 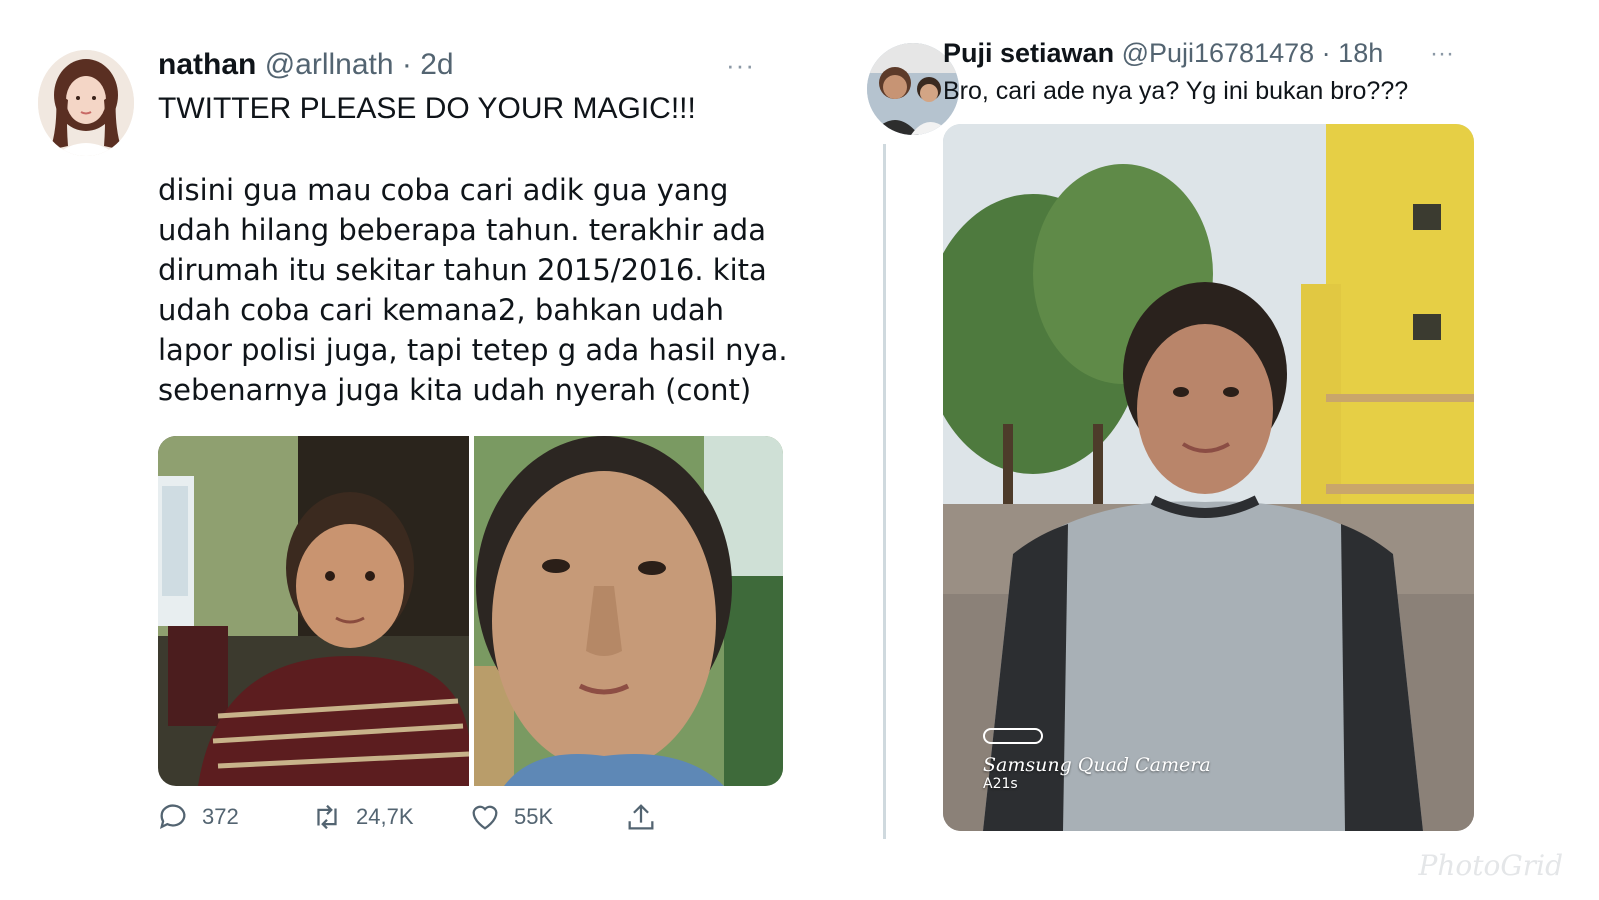 I want to click on user-handle: @arllnath, so click(x=329, y=64).